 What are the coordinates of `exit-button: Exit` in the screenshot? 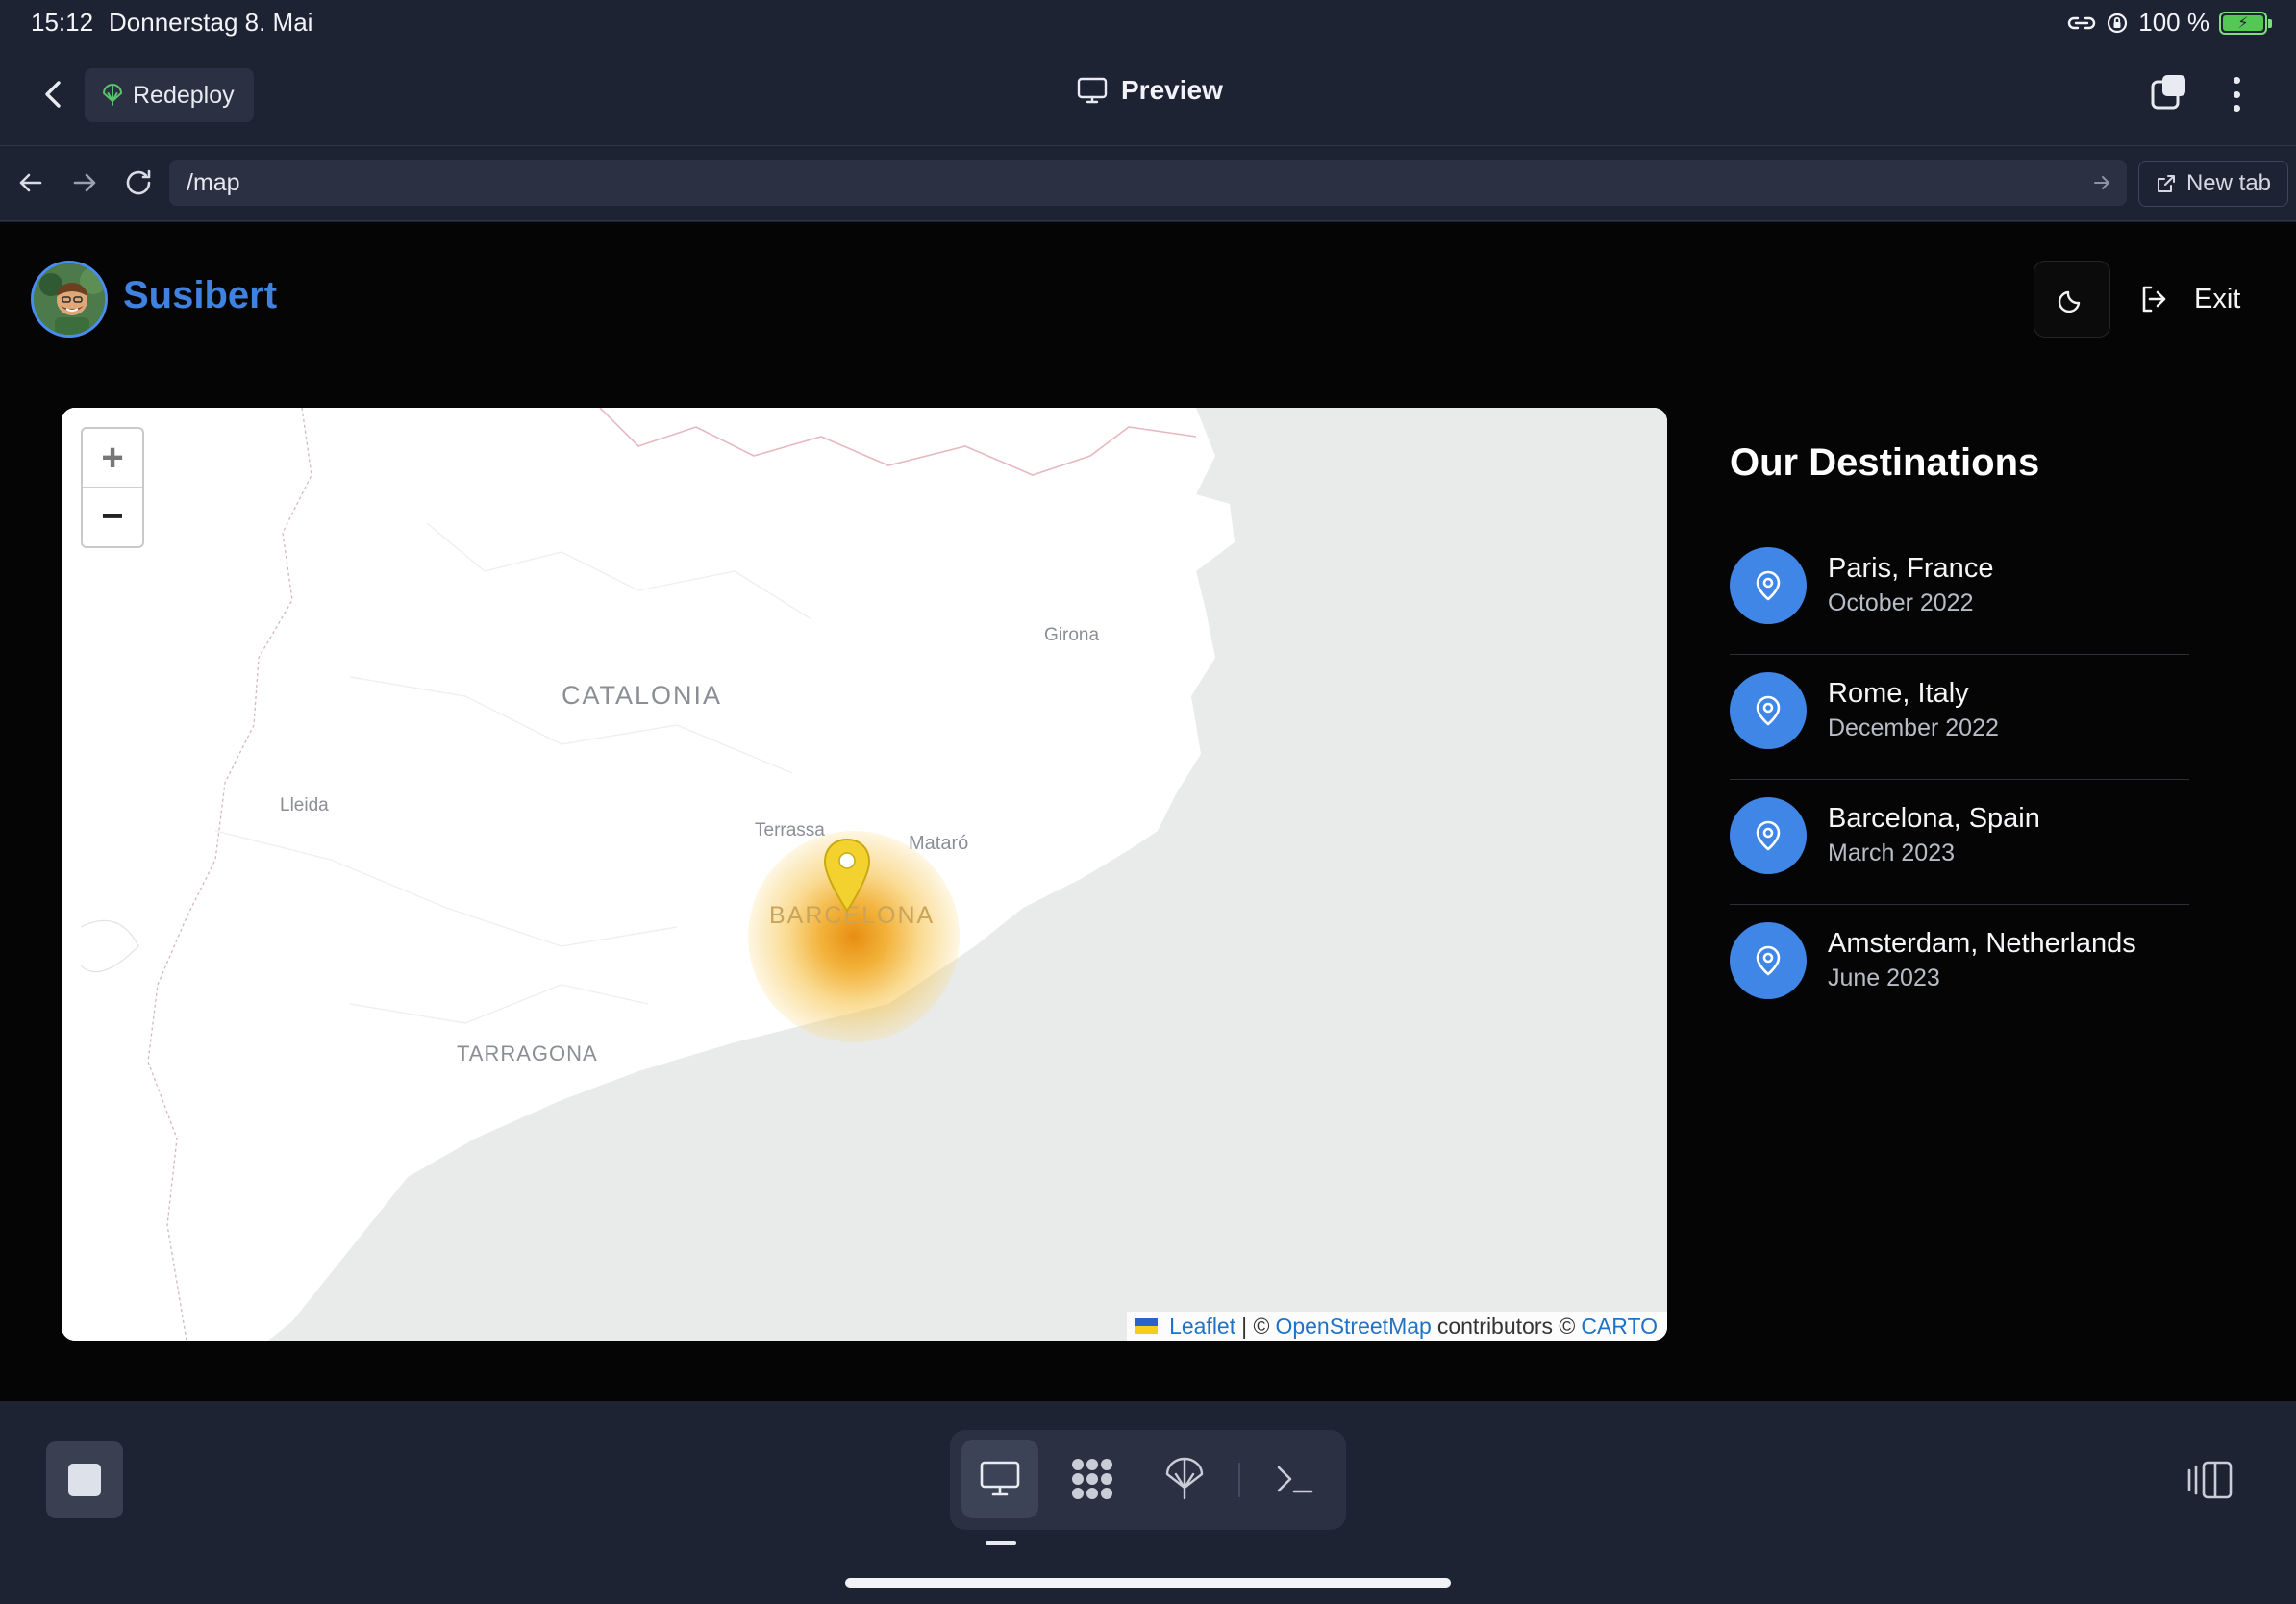 It's located at (2189, 299).